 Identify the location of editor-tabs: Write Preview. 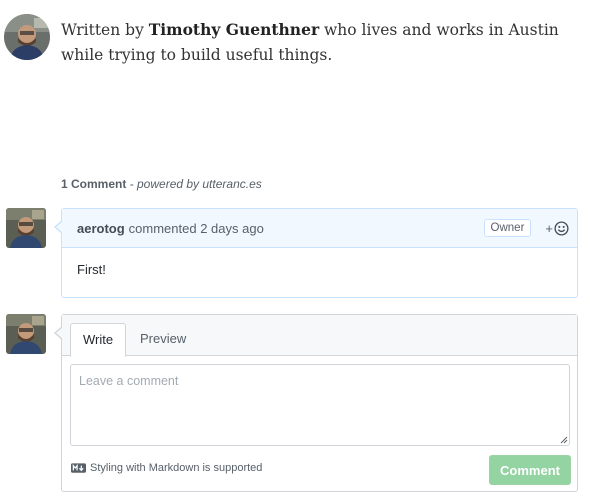
(319, 336).